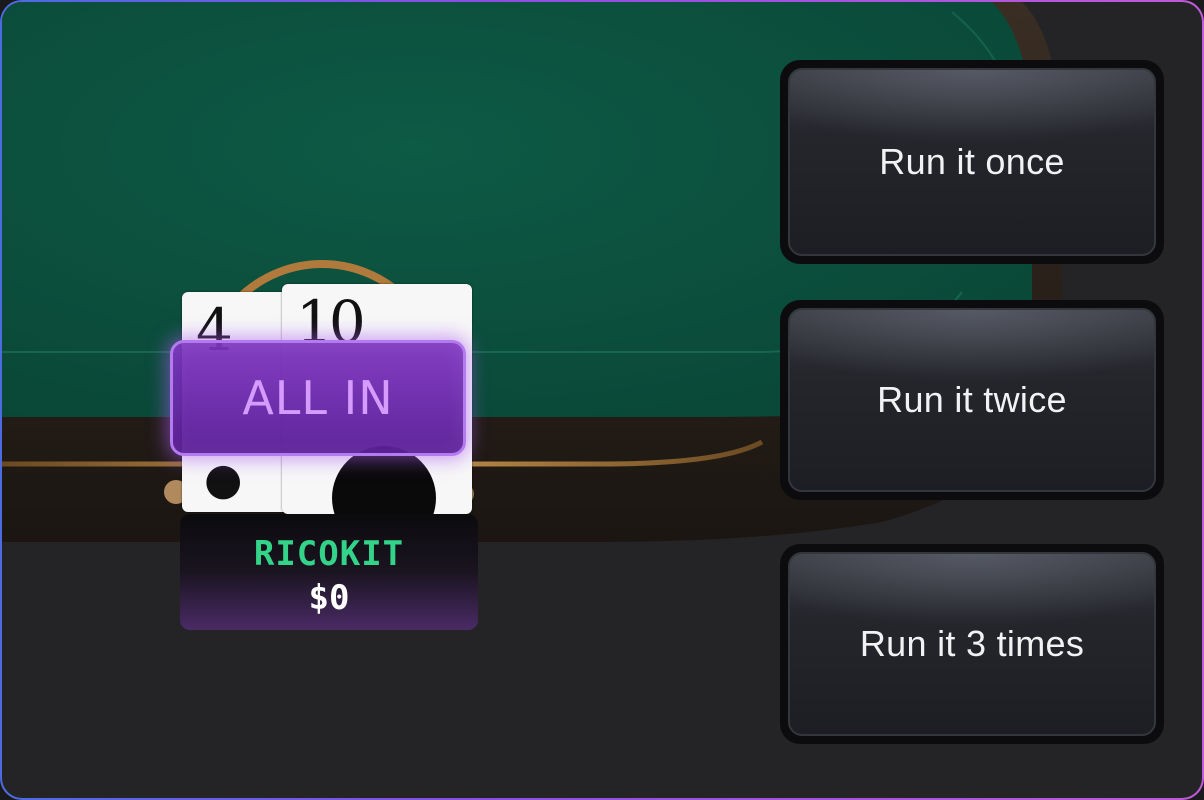 This screenshot has width=1204, height=800. I want to click on player-nameplate: RICOKIT $0, so click(329, 572).